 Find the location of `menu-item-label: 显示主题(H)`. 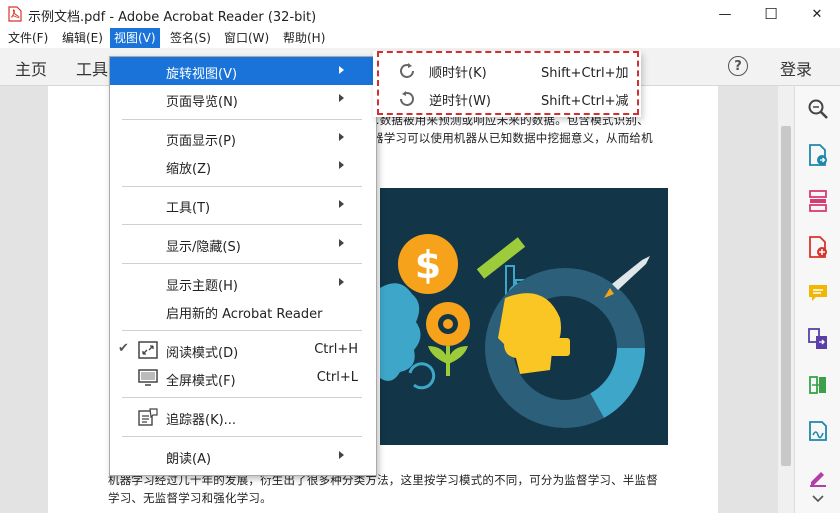

menu-item-label: 显示主题(H) is located at coordinates (202, 286).